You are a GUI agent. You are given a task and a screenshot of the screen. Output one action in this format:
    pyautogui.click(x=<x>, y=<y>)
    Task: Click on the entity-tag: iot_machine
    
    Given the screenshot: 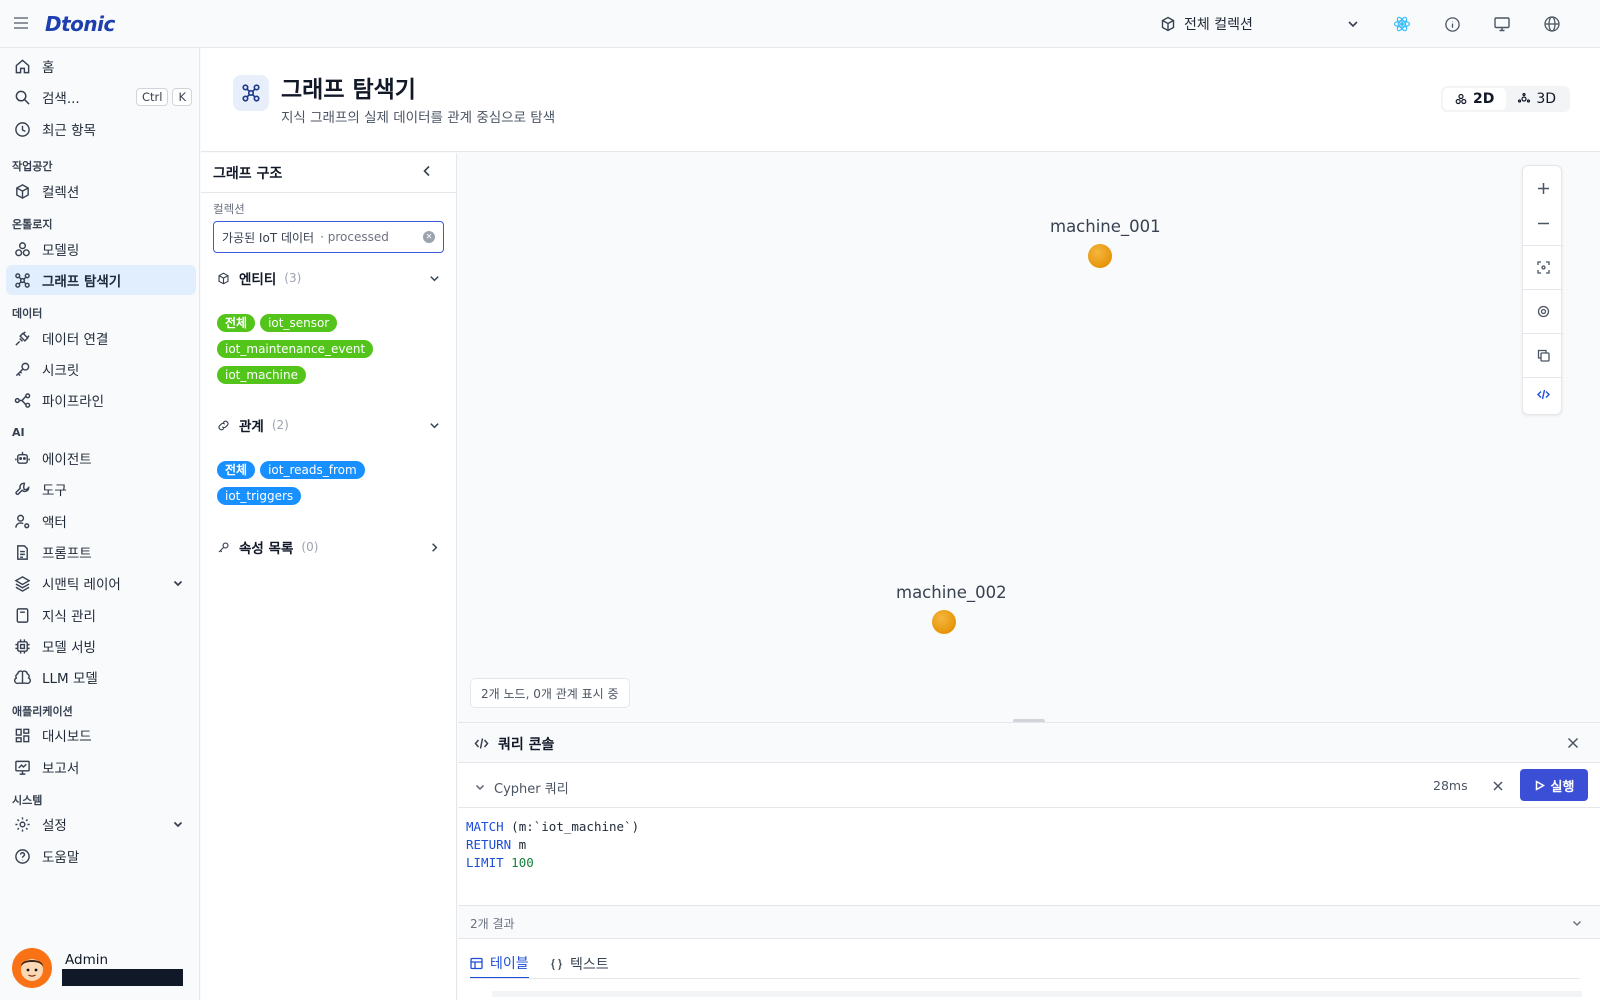 What is the action you would take?
    pyautogui.click(x=261, y=375)
    